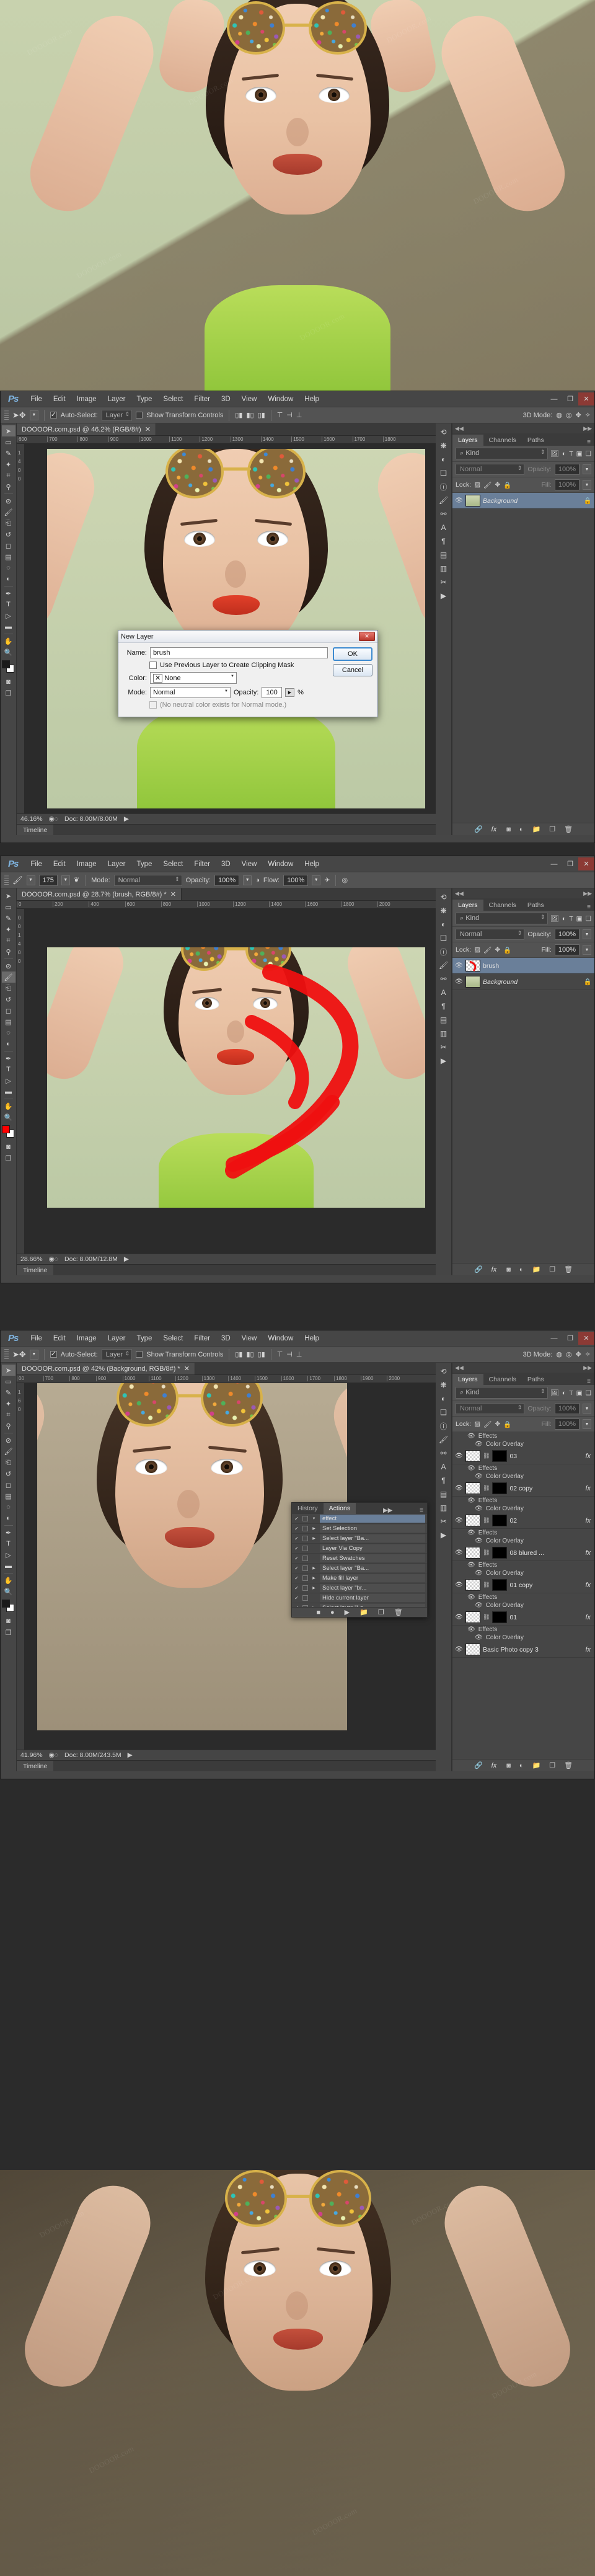 This screenshot has width=595, height=2576. Describe the element at coordinates (444, 596) in the screenshot. I see `actions-panel-icon: ▶` at that location.